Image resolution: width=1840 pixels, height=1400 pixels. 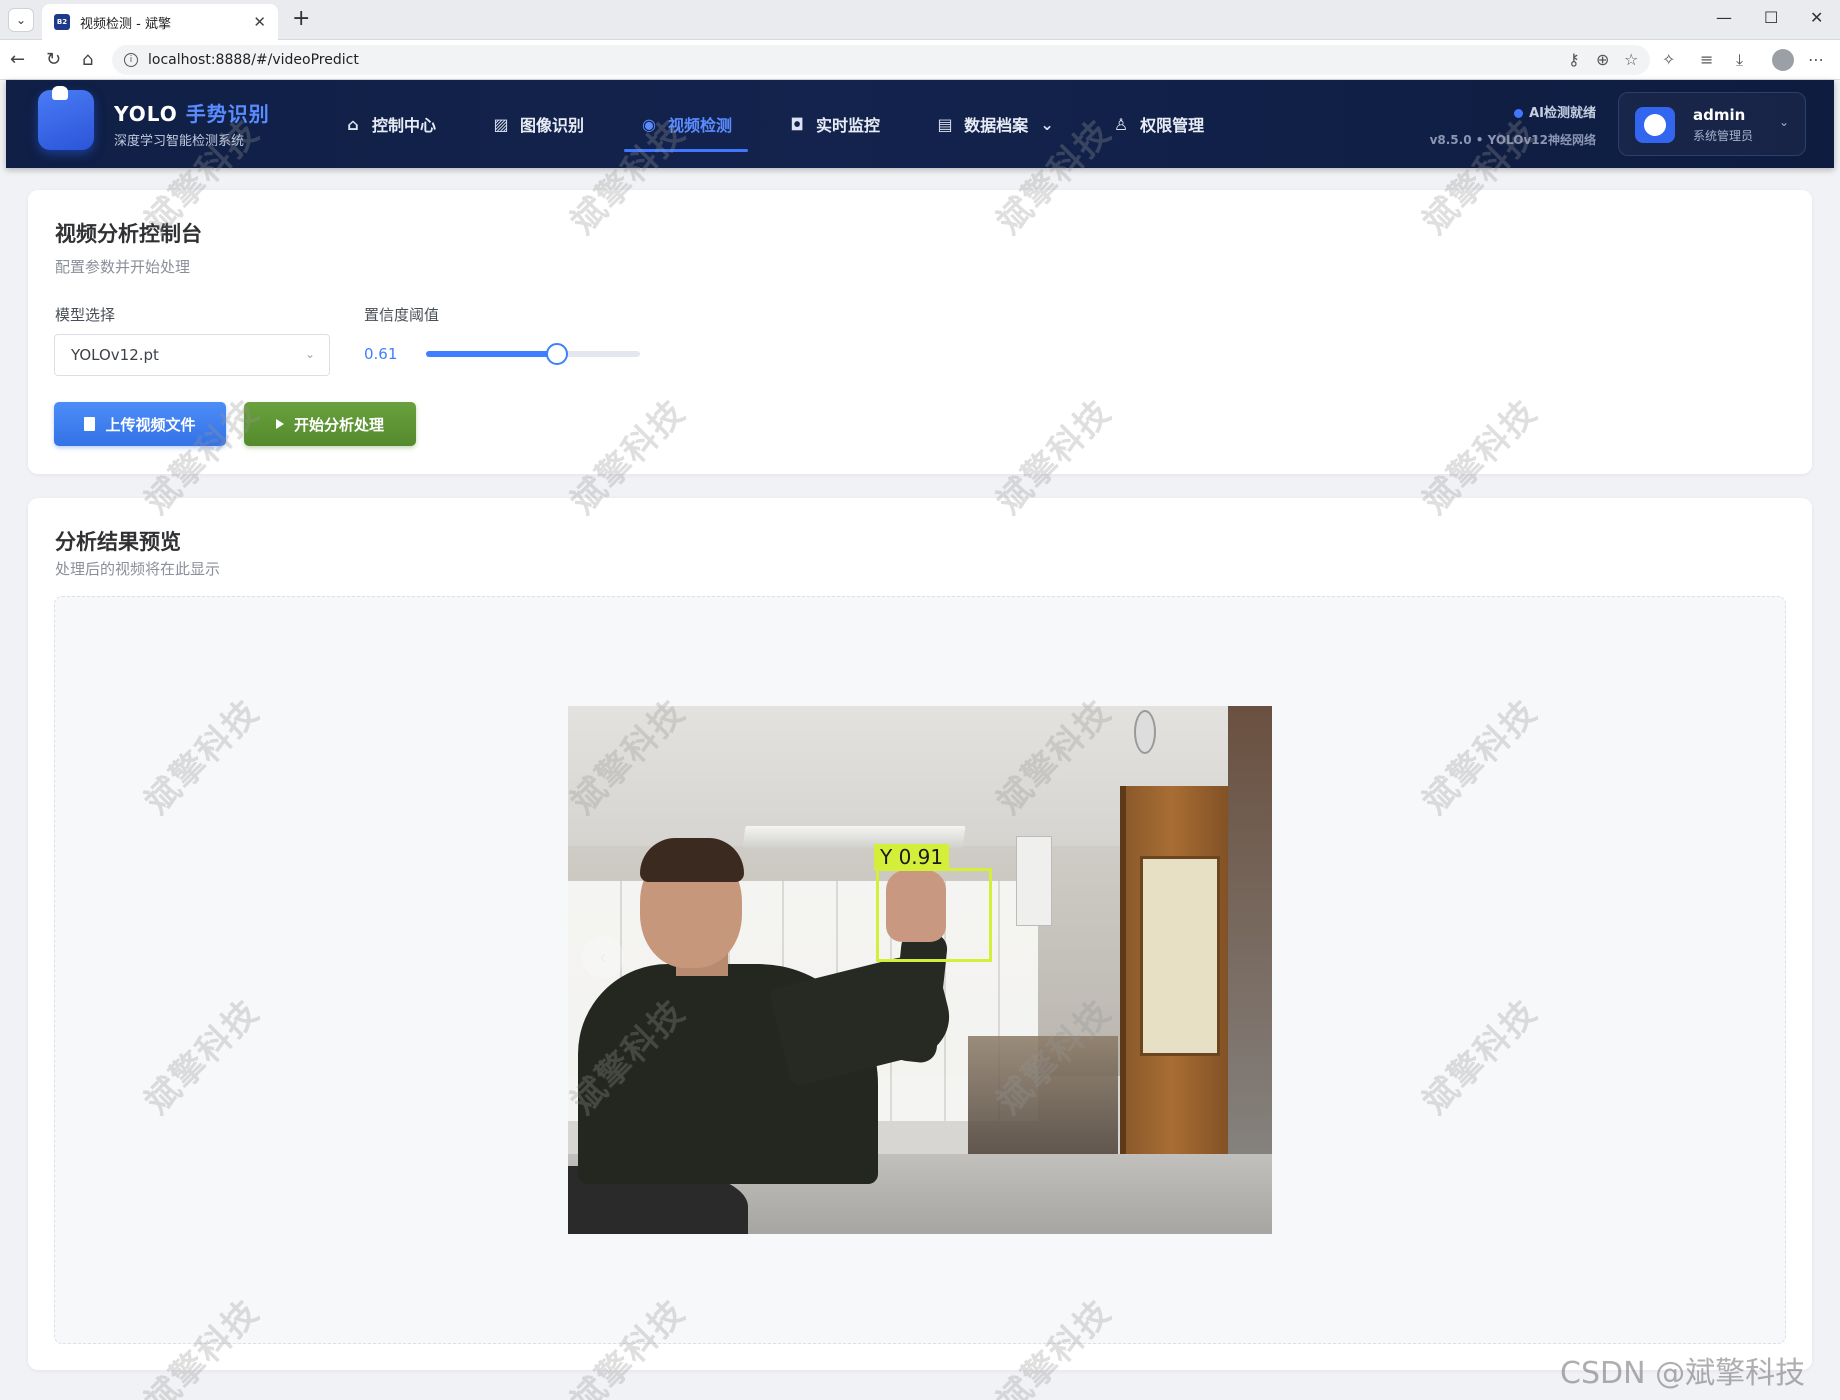 What do you see at coordinates (338, 424) in the screenshot?
I see `start-button-label: 开始分析处理` at bounding box center [338, 424].